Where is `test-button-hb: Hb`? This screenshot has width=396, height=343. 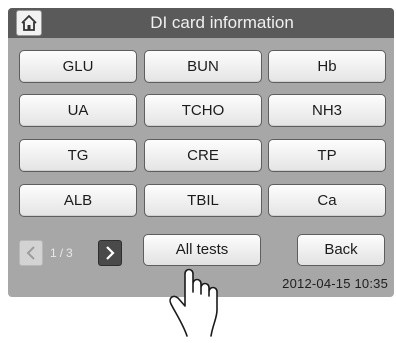
test-button-hb: Hb is located at coordinates (327, 66).